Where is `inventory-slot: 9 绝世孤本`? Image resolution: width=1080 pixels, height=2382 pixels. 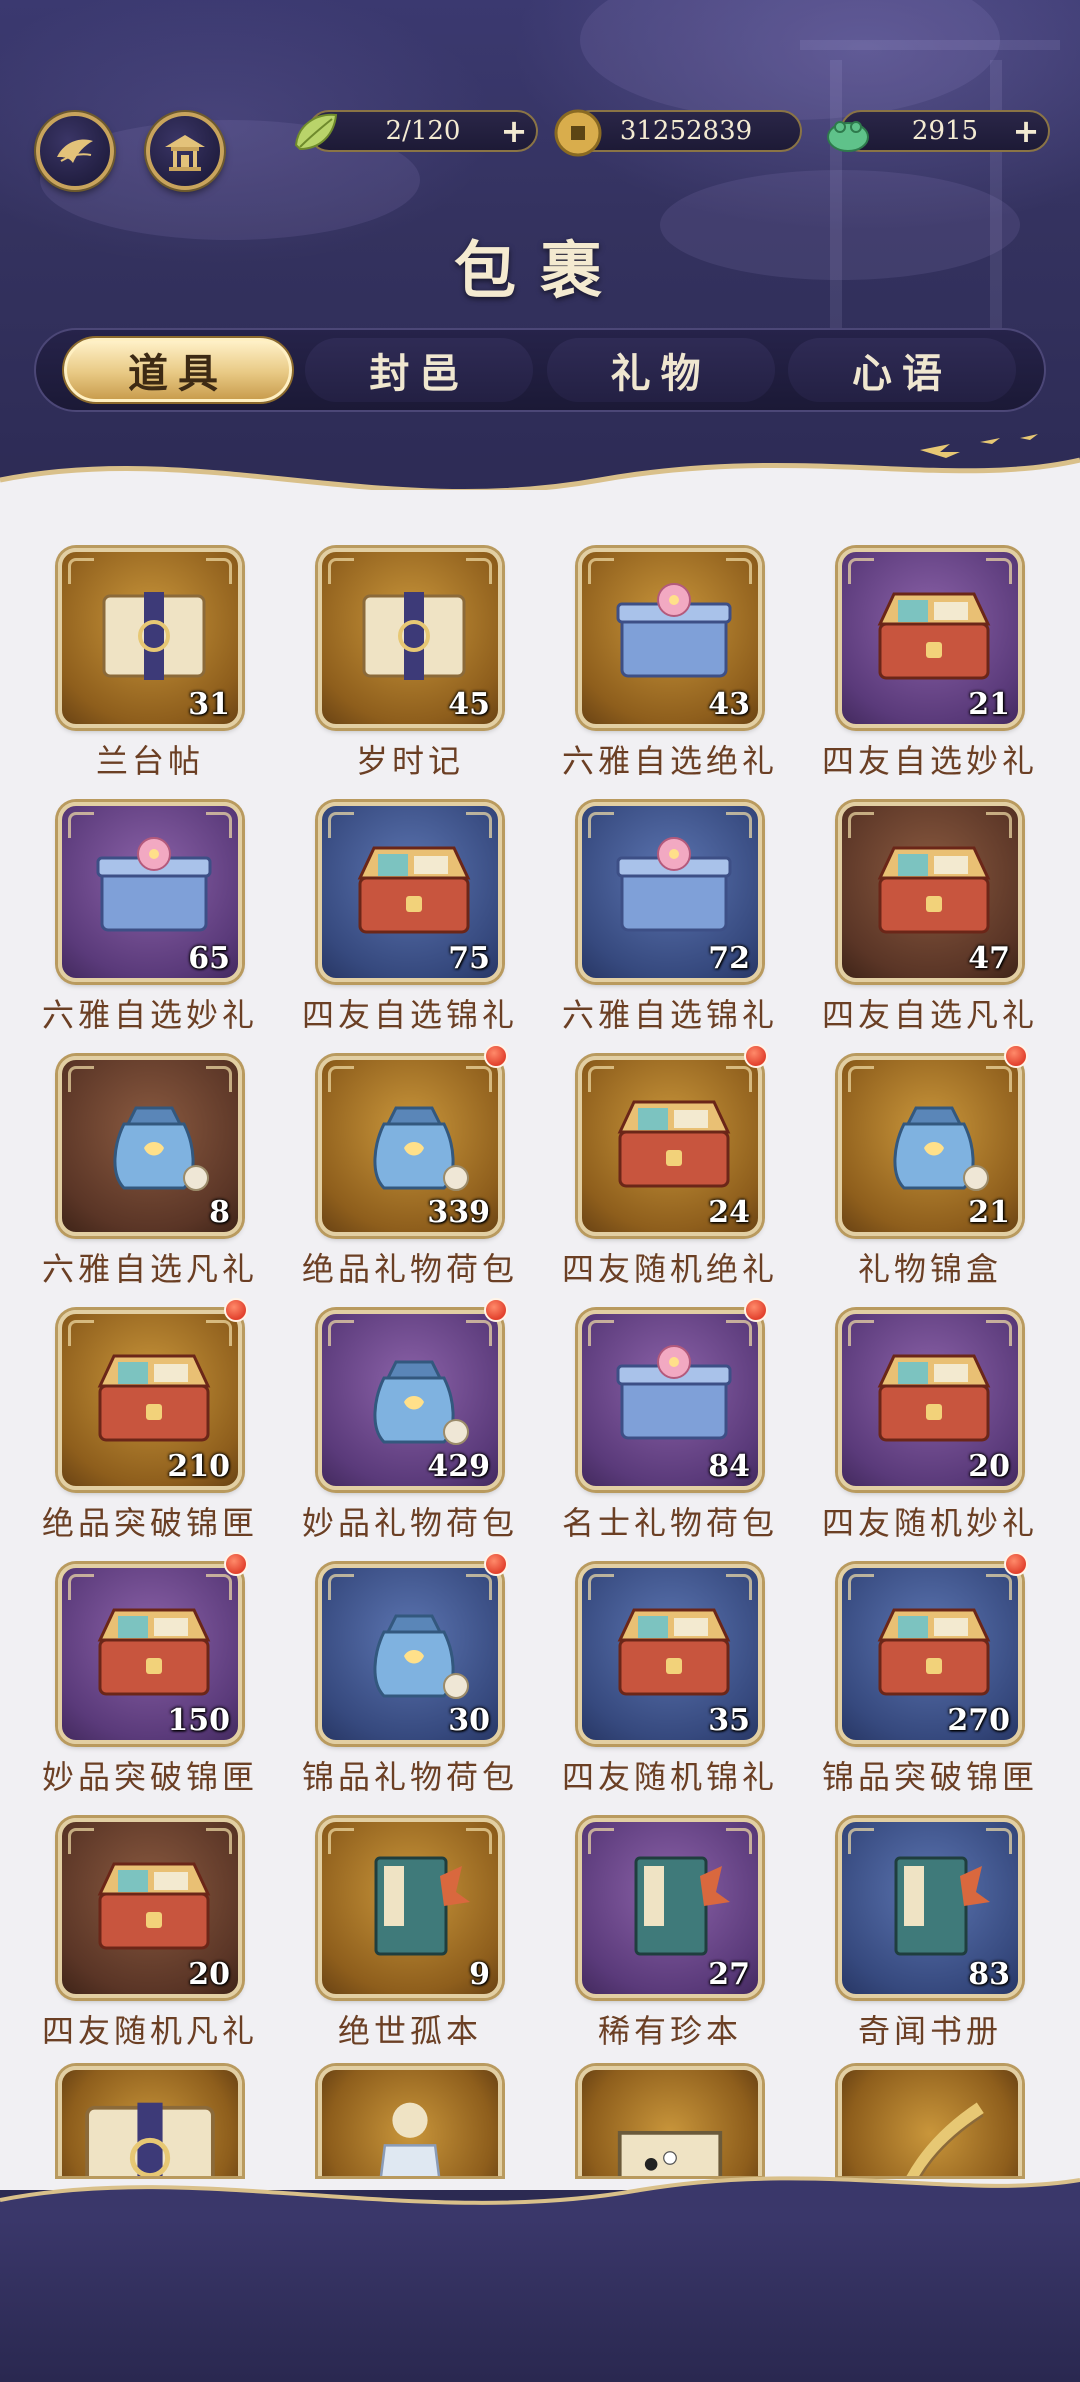
inventory-slot: 9 绝世孤本 is located at coordinates (410, 1934).